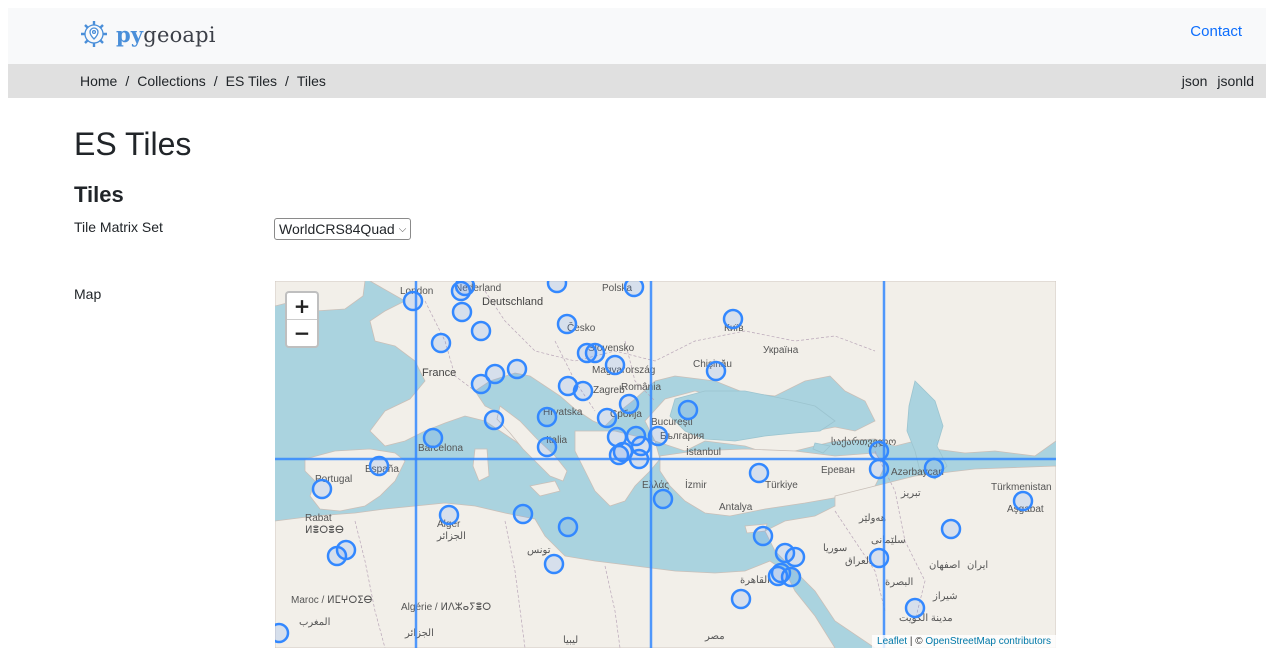 The image size is (1266, 656). I want to click on brand-name: pygeoapi, so click(166, 34).